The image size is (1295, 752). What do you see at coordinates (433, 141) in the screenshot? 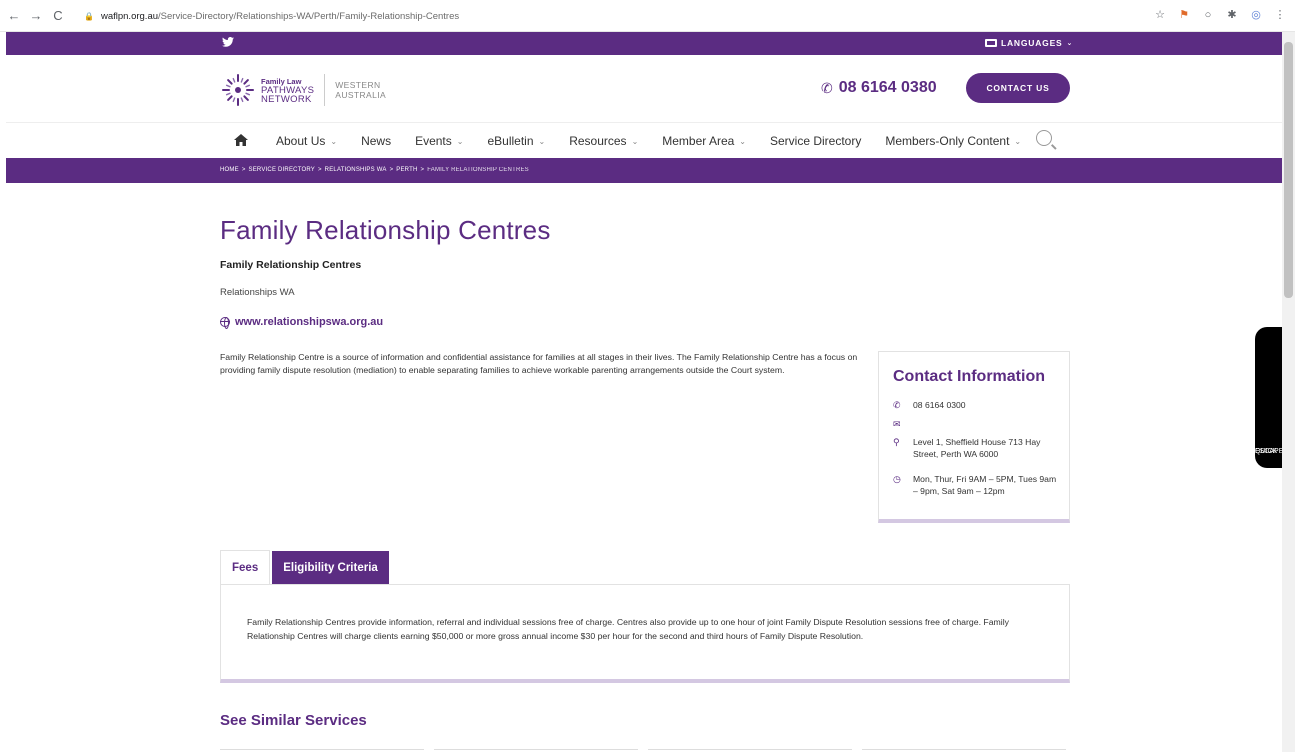
I see `nav-label: Events` at bounding box center [433, 141].